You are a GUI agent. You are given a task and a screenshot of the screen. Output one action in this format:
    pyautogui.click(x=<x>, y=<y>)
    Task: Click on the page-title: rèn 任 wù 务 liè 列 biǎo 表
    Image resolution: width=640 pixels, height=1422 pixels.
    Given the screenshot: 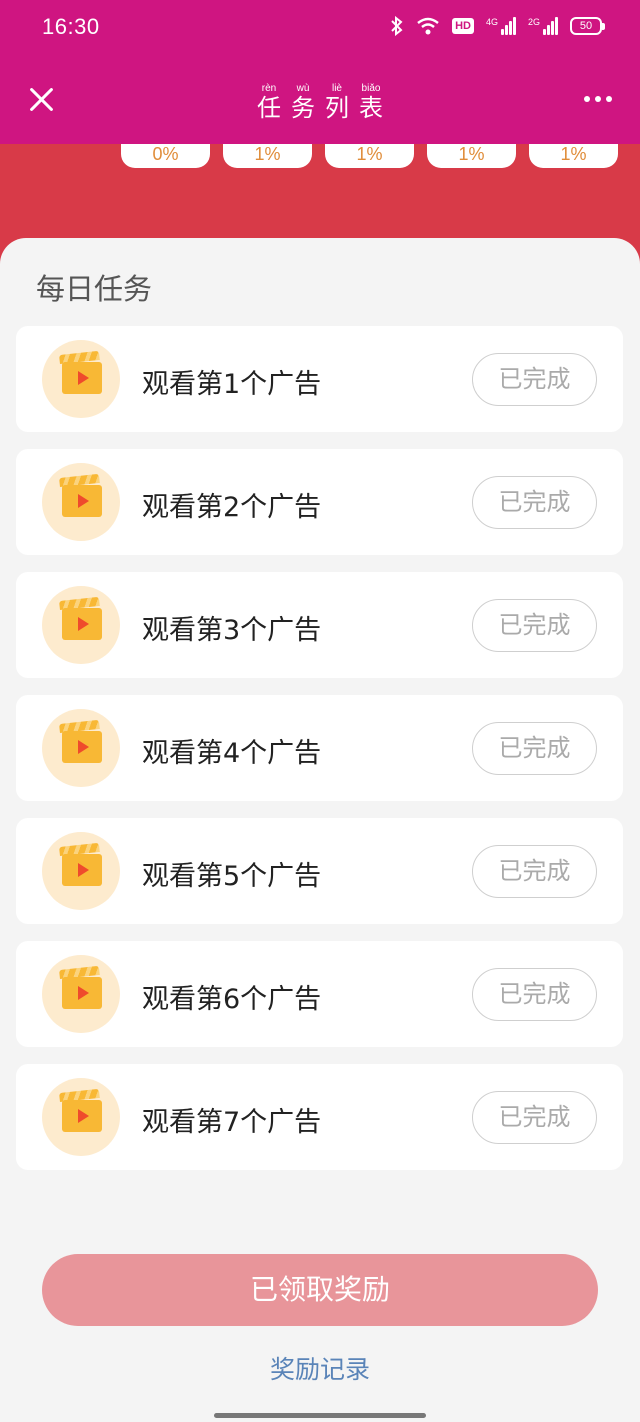 What is the action you would take?
    pyautogui.click(x=320, y=103)
    